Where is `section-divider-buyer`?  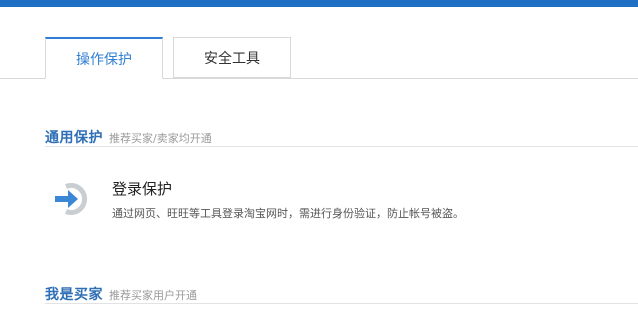
section-divider-buyer is located at coordinates (341, 303).